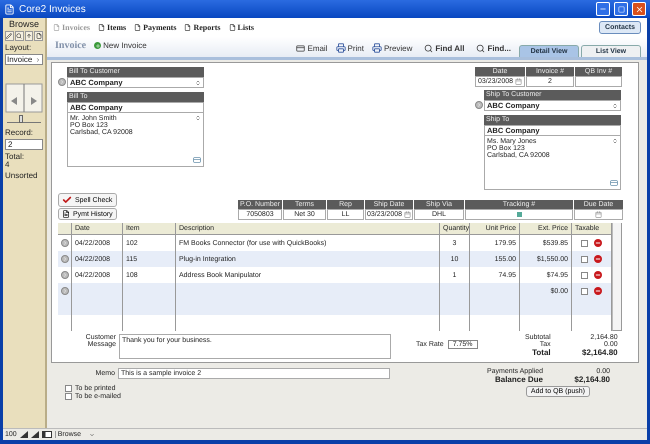 The image size is (650, 444). I want to click on close-button, so click(639, 9).